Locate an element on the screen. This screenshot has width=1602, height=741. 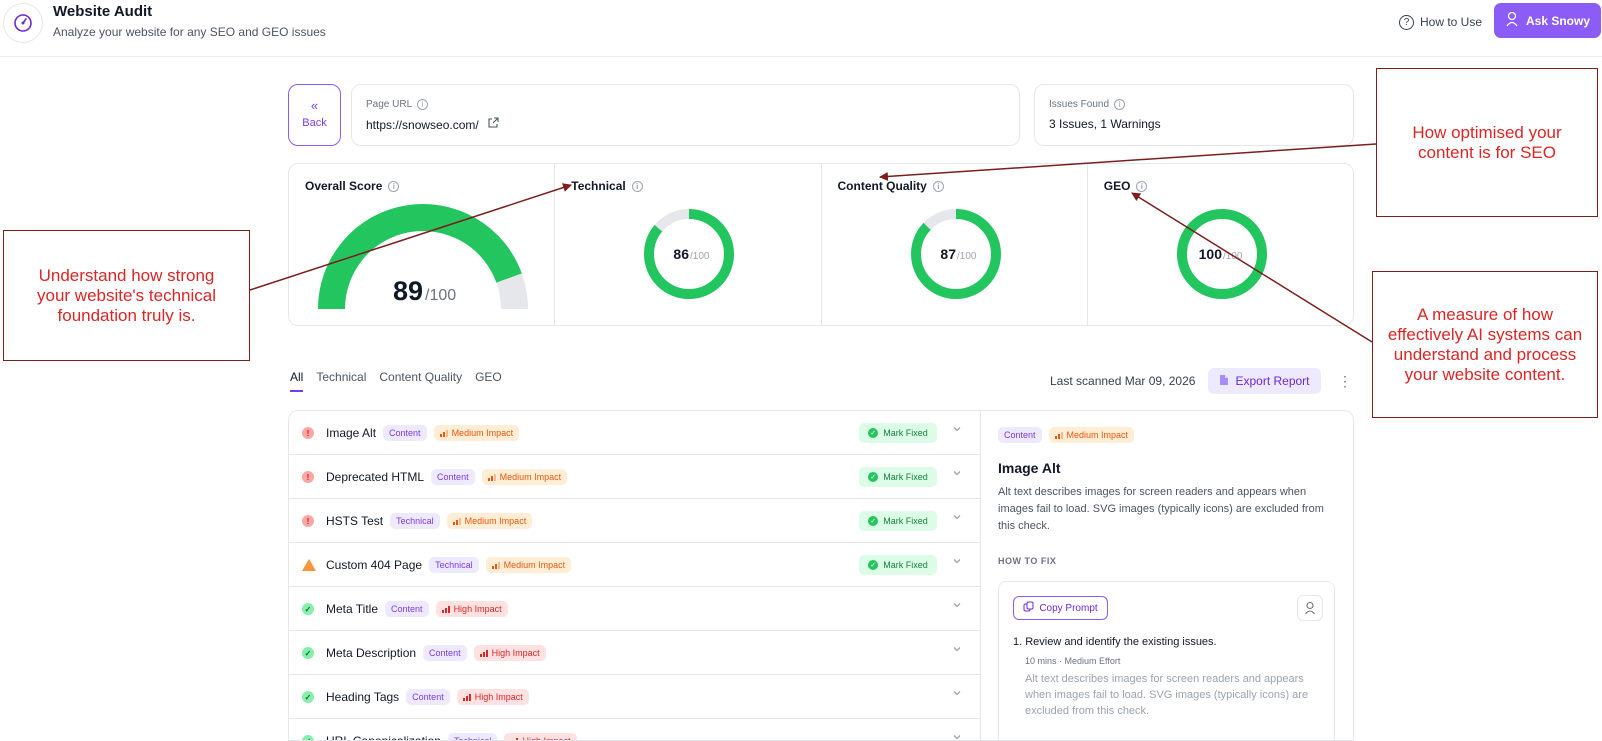
overall-score-gauge: 89 /100 is located at coordinates (423, 257).